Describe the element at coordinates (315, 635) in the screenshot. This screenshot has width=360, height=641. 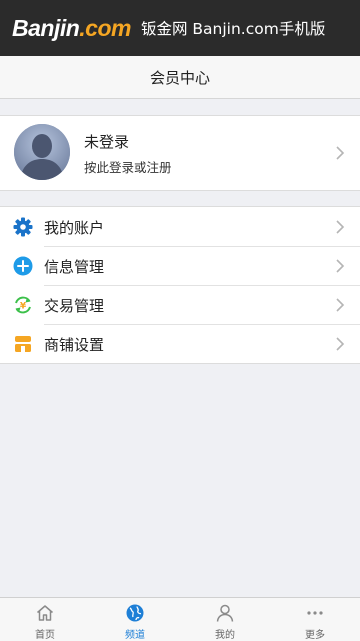
I see `tab-label: 更多` at that location.